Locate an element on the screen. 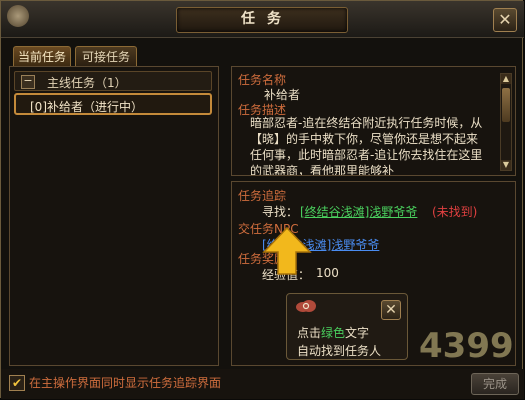 The image size is (525, 400). checkmark-icon: ✔ is located at coordinates (17, 383).